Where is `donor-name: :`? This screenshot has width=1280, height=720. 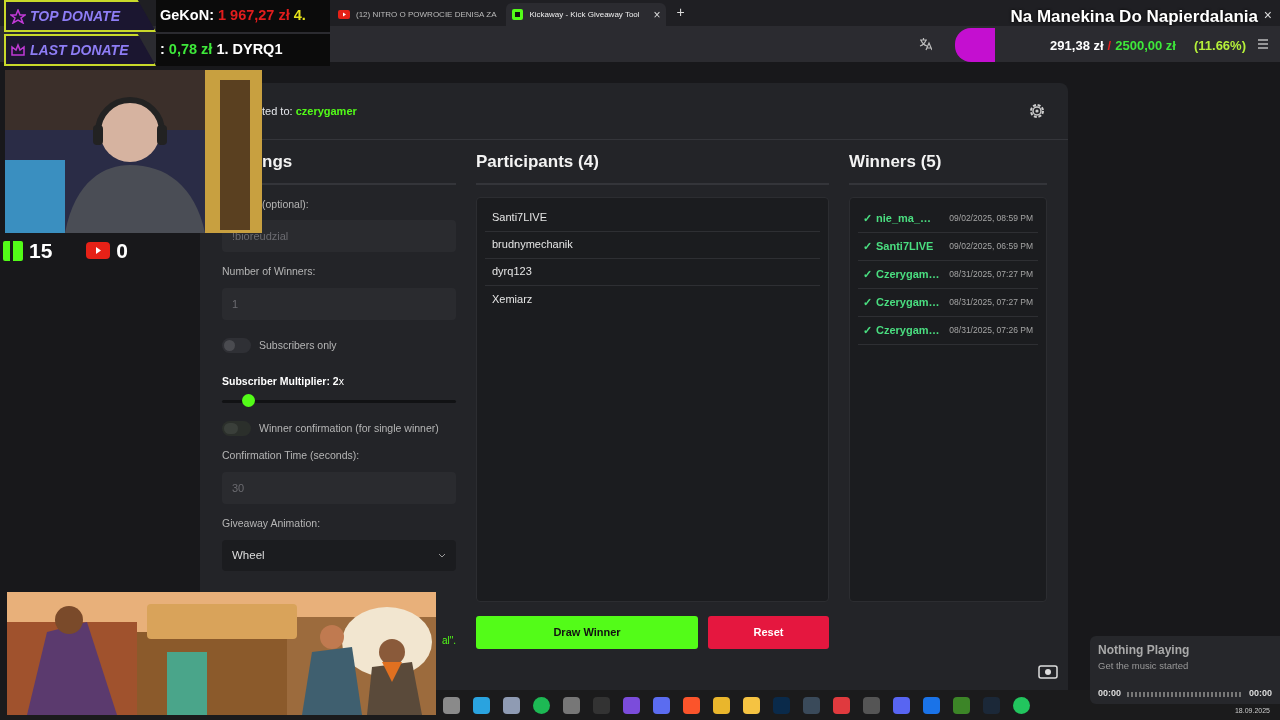
donor-name: : is located at coordinates (162, 50).